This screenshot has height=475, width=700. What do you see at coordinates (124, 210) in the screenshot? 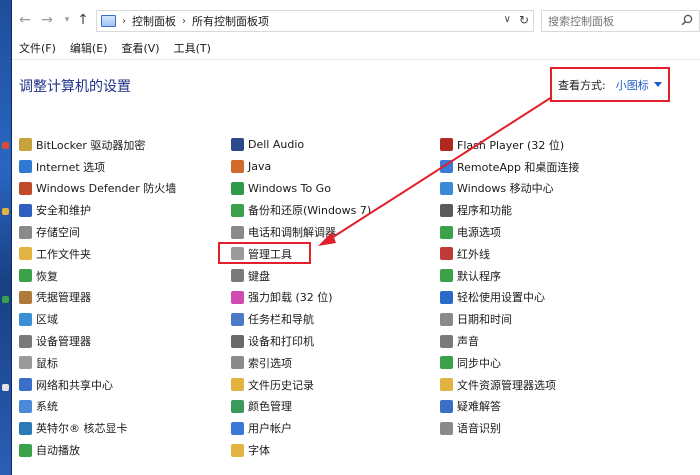
I see `control-panel-item: 安全和维护` at bounding box center [124, 210].